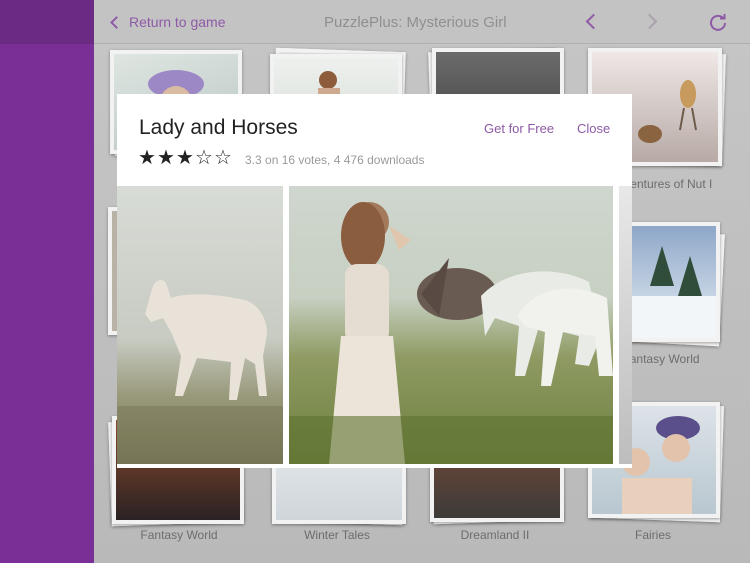 This screenshot has height=563, width=750. I want to click on get-for-free-button: Get for Free, so click(519, 128).